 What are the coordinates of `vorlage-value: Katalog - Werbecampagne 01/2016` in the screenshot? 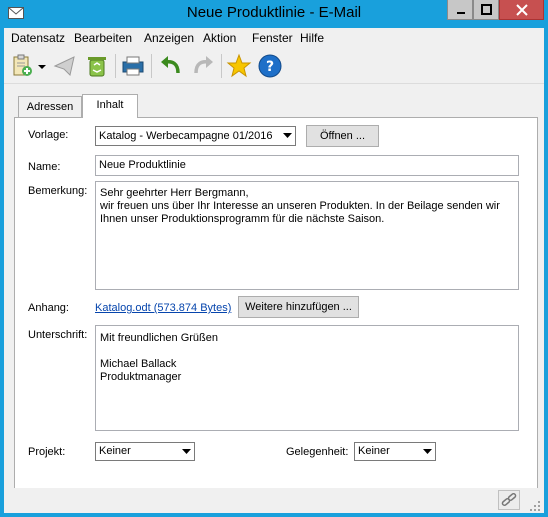 It's located at (186, 136).